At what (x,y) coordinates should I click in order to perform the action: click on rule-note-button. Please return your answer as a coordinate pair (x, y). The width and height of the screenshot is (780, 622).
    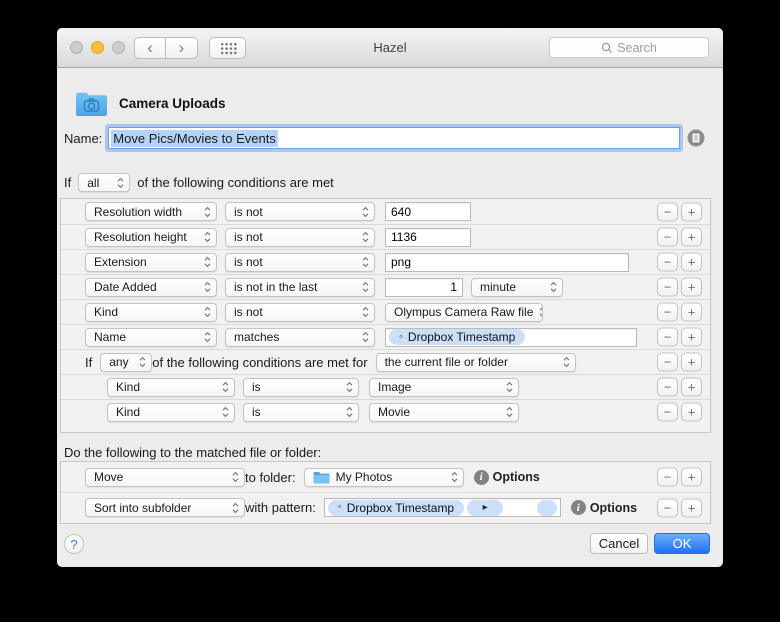
    Looking at the image, I should click on (696, 138).